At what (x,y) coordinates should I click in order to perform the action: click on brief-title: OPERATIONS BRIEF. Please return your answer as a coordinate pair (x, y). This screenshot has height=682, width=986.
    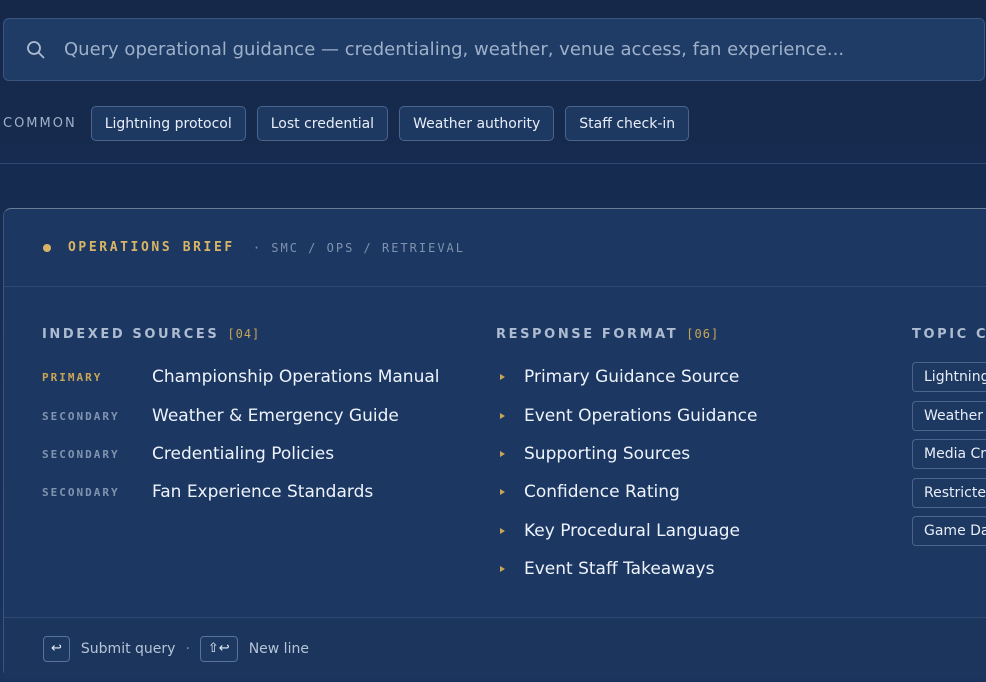
    Looking at the image, I should click on (151, 247).